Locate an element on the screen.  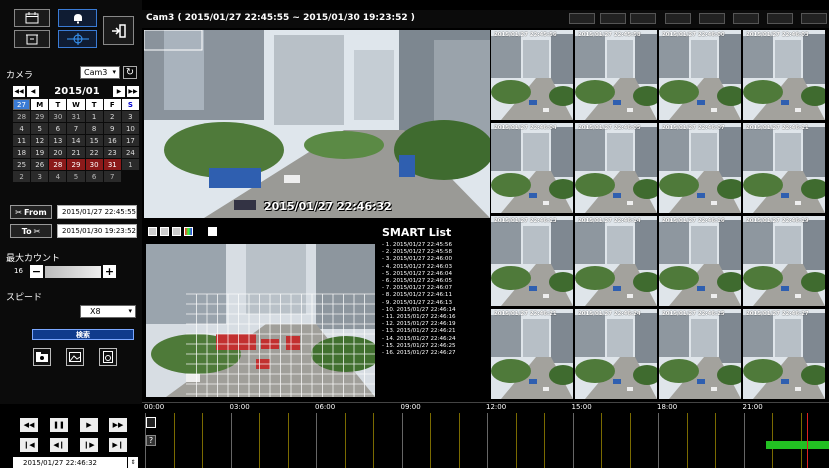
smart-list-item: - 14. 2015/01/27 22:46:24 is located at coordinates (434, 339).